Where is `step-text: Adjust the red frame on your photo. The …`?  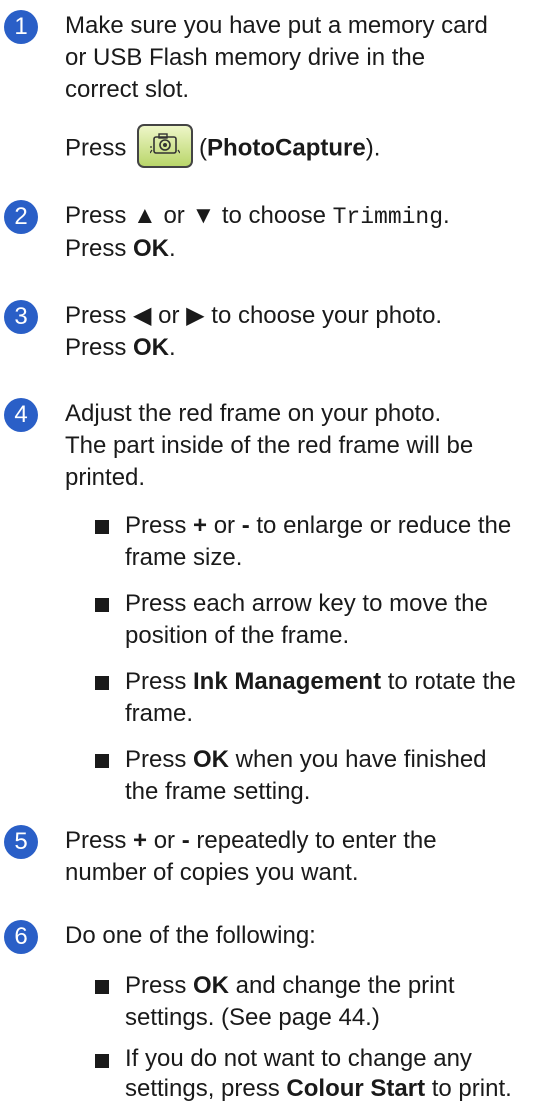 step-text: Adjust the red frame on your photo. The … is located at coordinates (295, 446).